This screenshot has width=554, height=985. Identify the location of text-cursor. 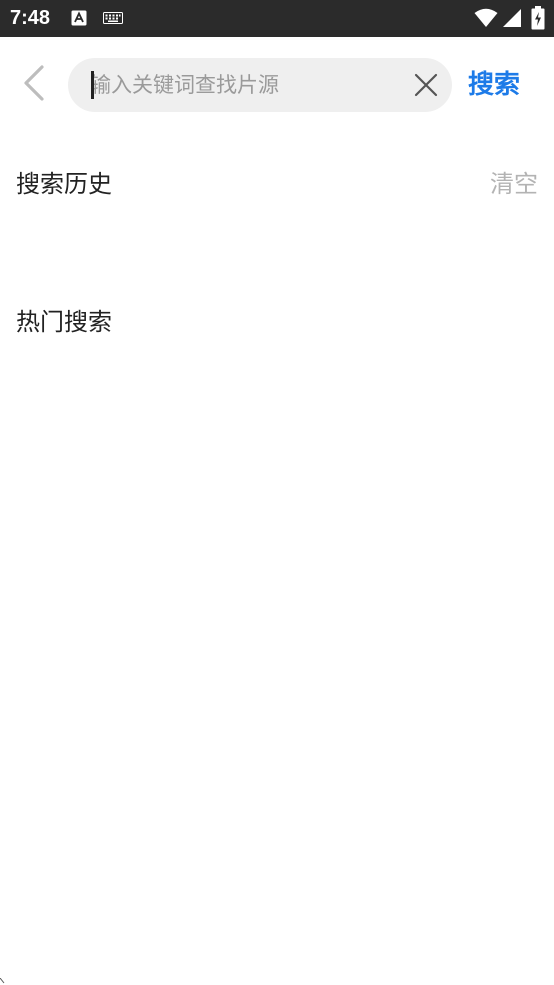
(92, 85).